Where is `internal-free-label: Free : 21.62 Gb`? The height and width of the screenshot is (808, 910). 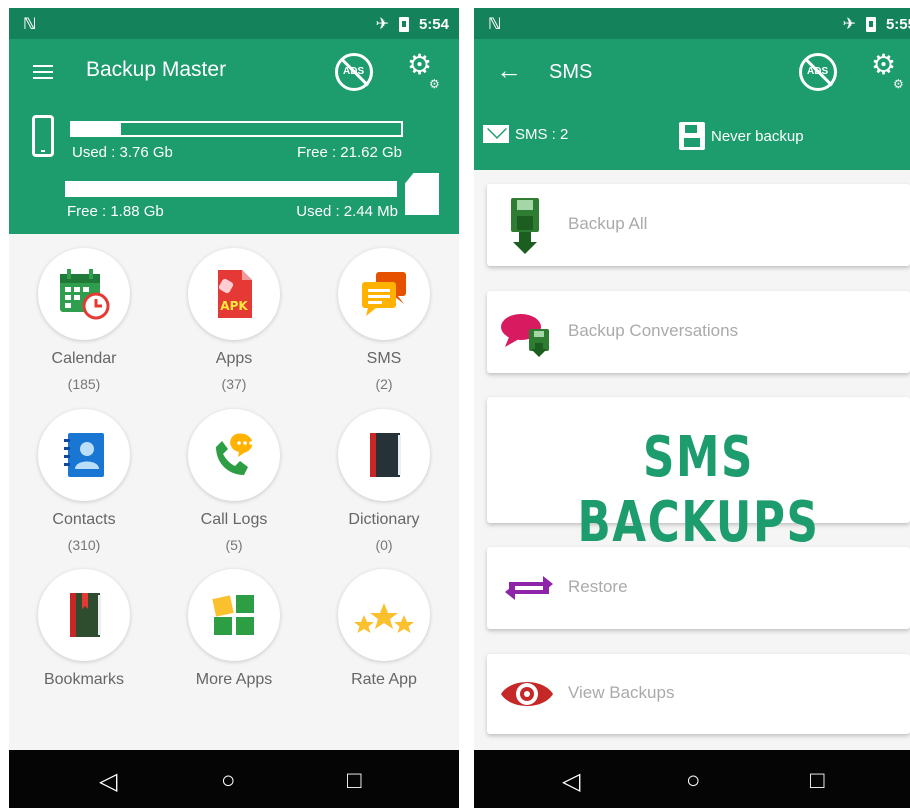 internal-free-label: Free : 21.62 Gb is located at coordinates (349, 152).